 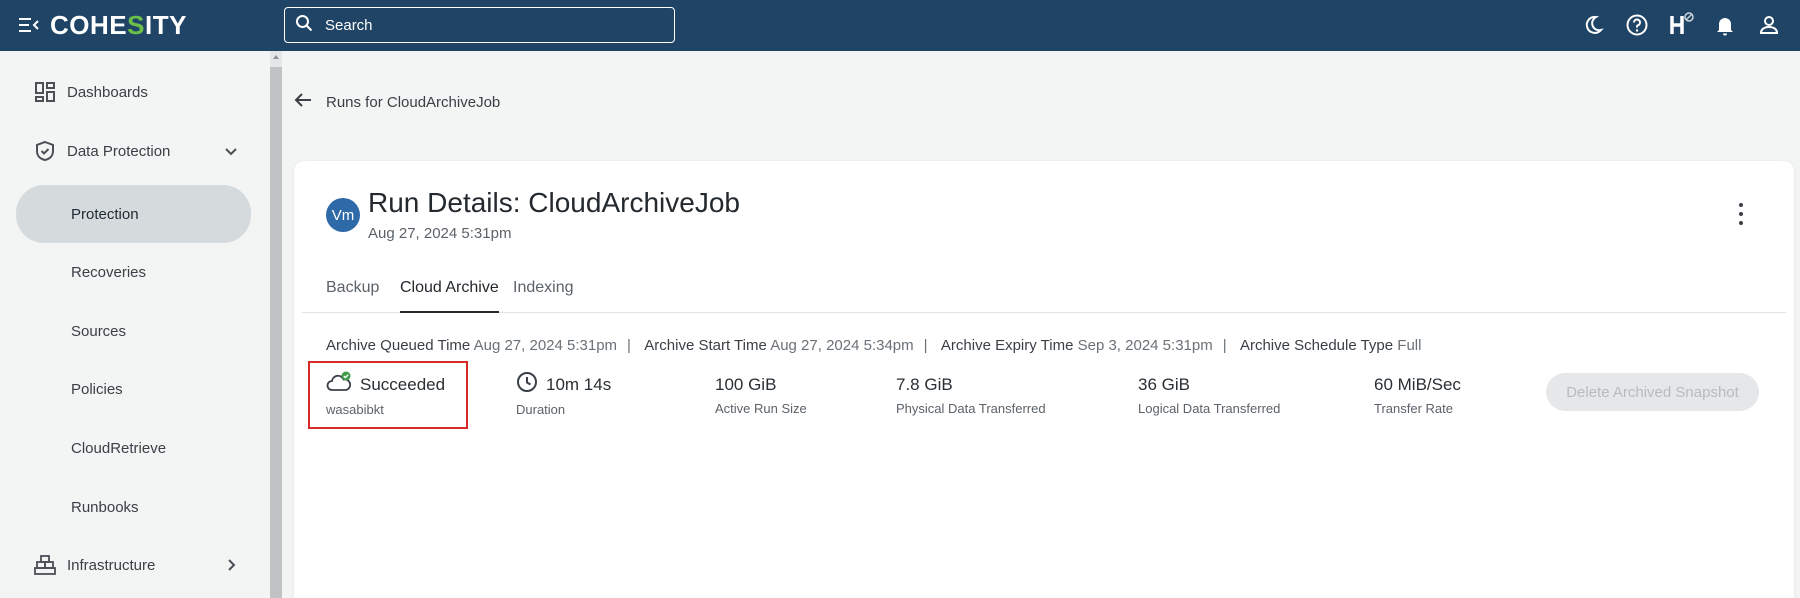 What do you see at coordinates (303, 102) in the screenshot?
I see `arrow-left-icon` at bounding box center [303, 102].